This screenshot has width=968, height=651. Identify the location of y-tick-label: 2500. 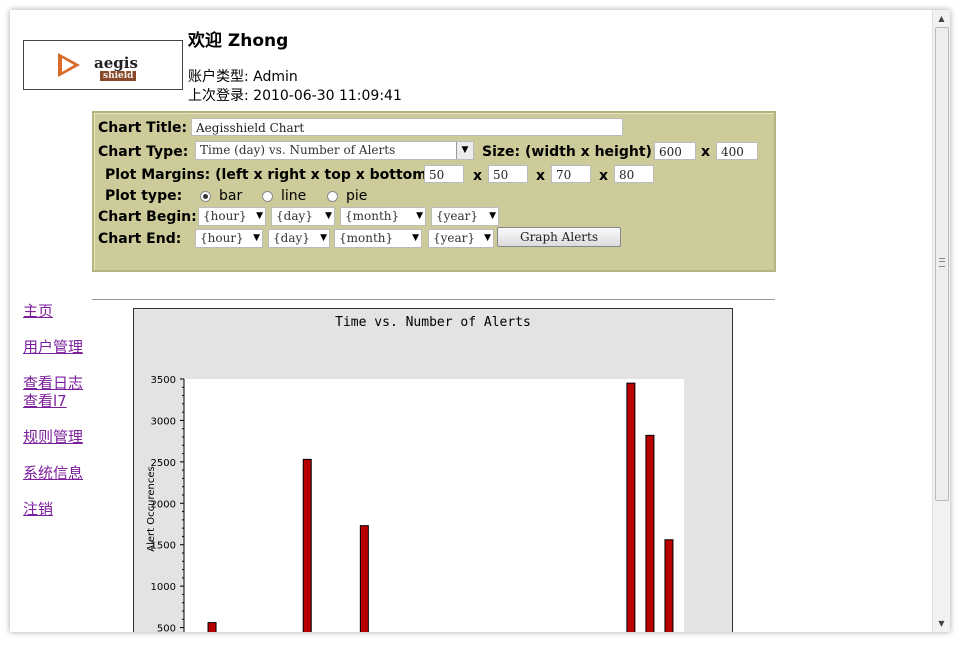
(163, 463).